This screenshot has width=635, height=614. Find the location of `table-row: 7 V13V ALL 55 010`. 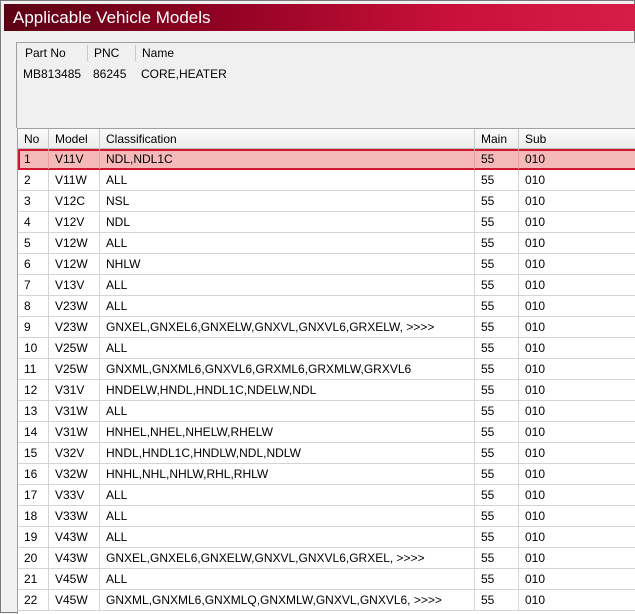

table-row: 7 V13V ALL 55 010 is located at coordinates (326, 285).